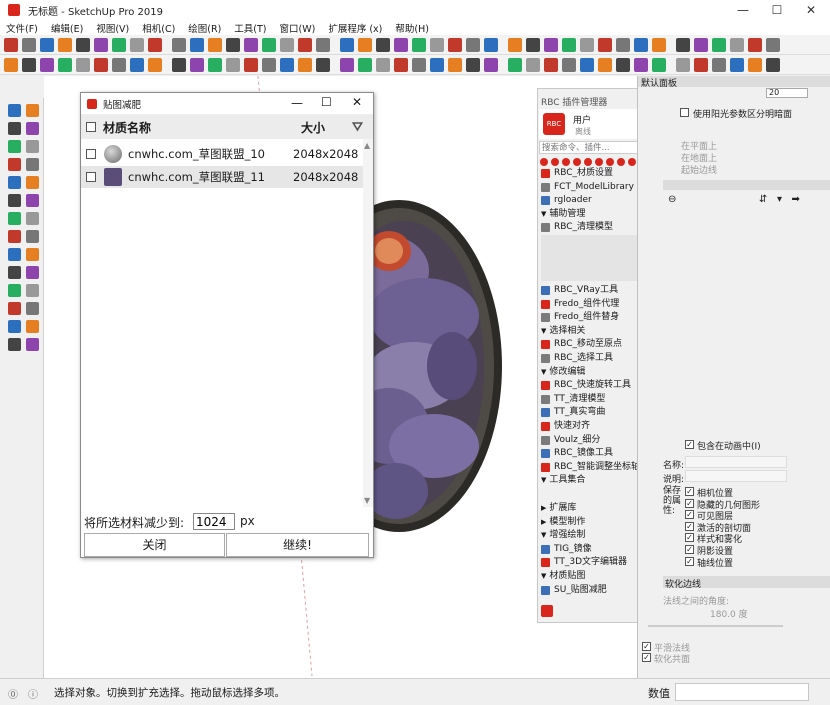 This screenshot has width=830, height=705. Describe the element at coordinates (573, 399) in the screenshot. I see `rbc-plugin-item: TT_清理模型` at that location.